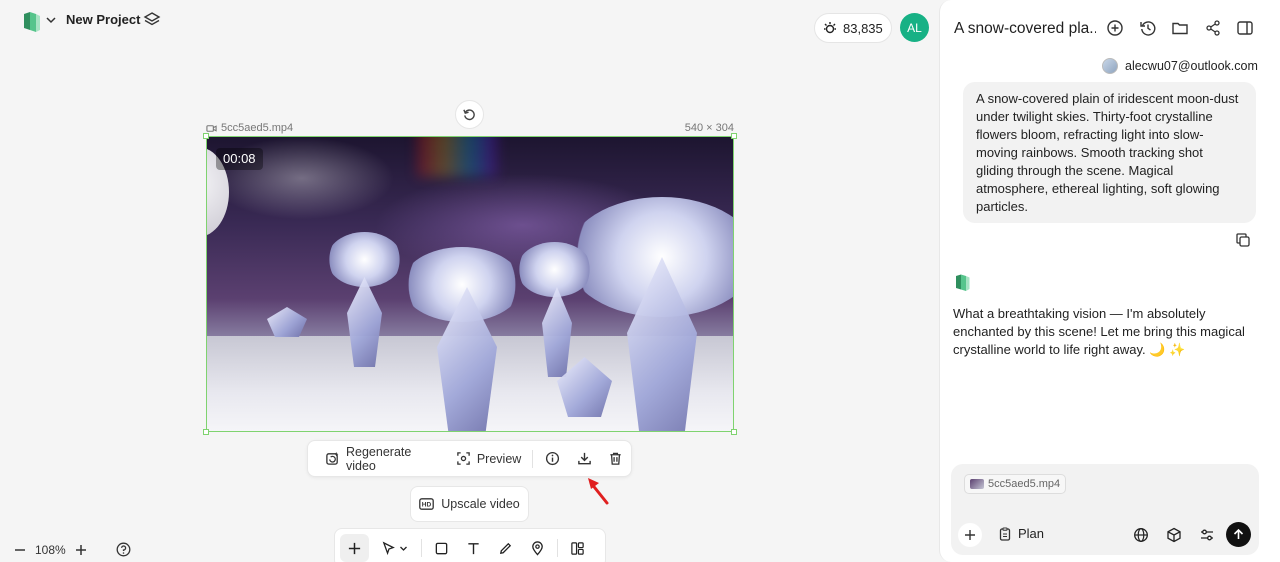 This screenshot has height=562, width=1280. Describe the element at coordinates (1180, 28) in the screenshot. I see `folder-icon` at that location.